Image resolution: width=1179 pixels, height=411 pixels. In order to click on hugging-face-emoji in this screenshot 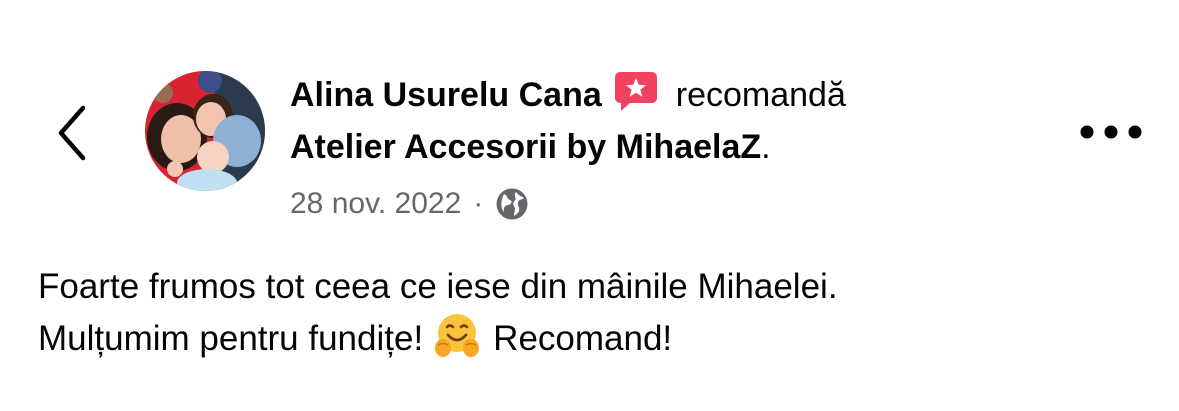, I will do `click(457, 336)`.